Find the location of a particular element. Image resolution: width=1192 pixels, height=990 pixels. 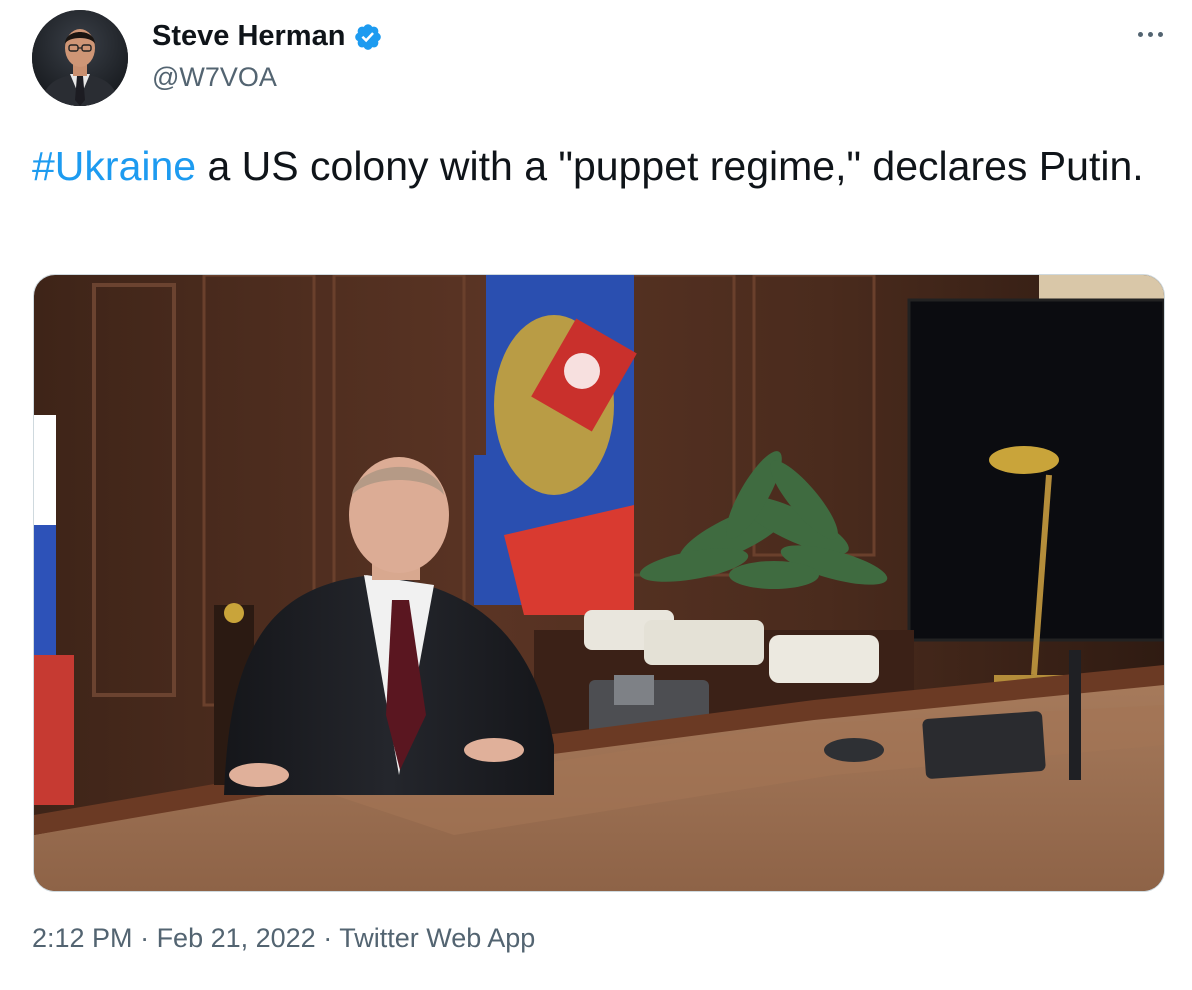

tweet-time: 2:12 PM is located at coordinates (82, 938).